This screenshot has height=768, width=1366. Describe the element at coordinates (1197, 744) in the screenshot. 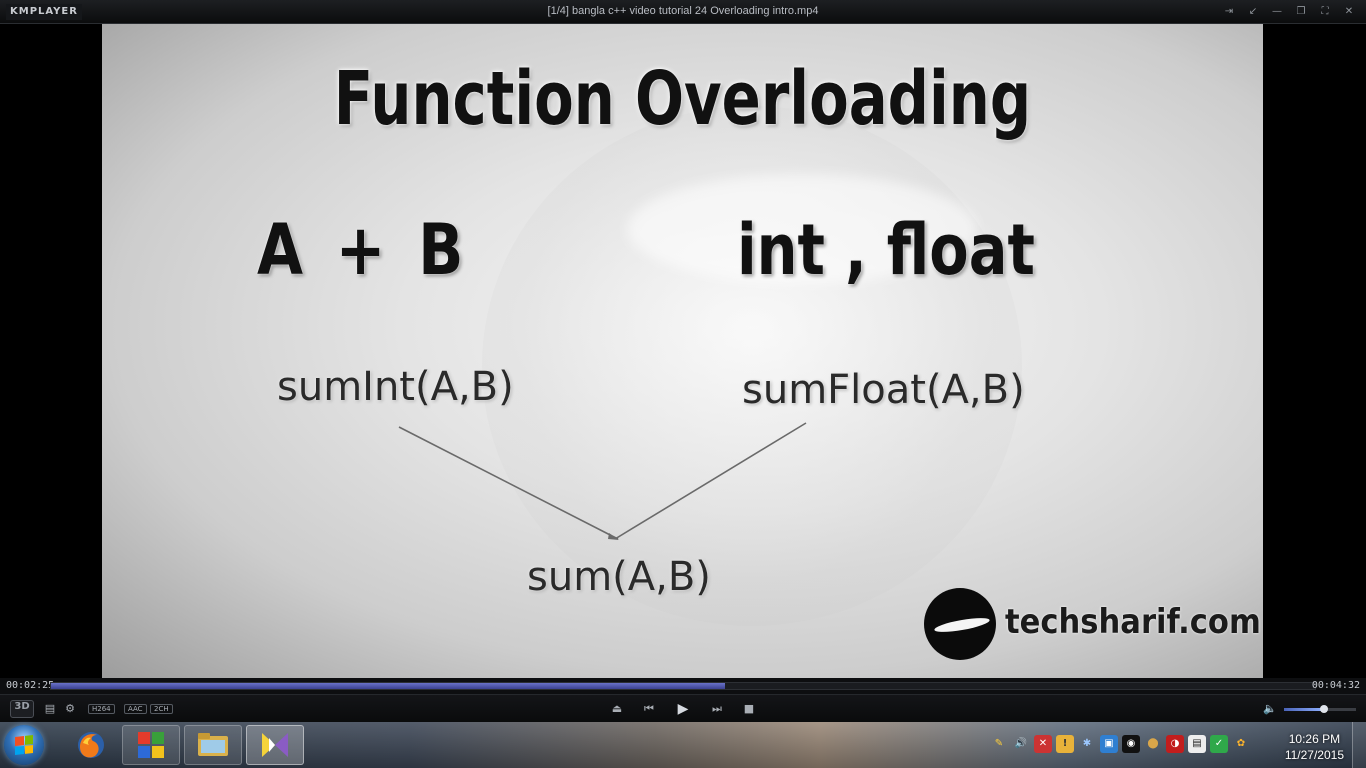

I see `clipboard-icon: ▤` at that location.